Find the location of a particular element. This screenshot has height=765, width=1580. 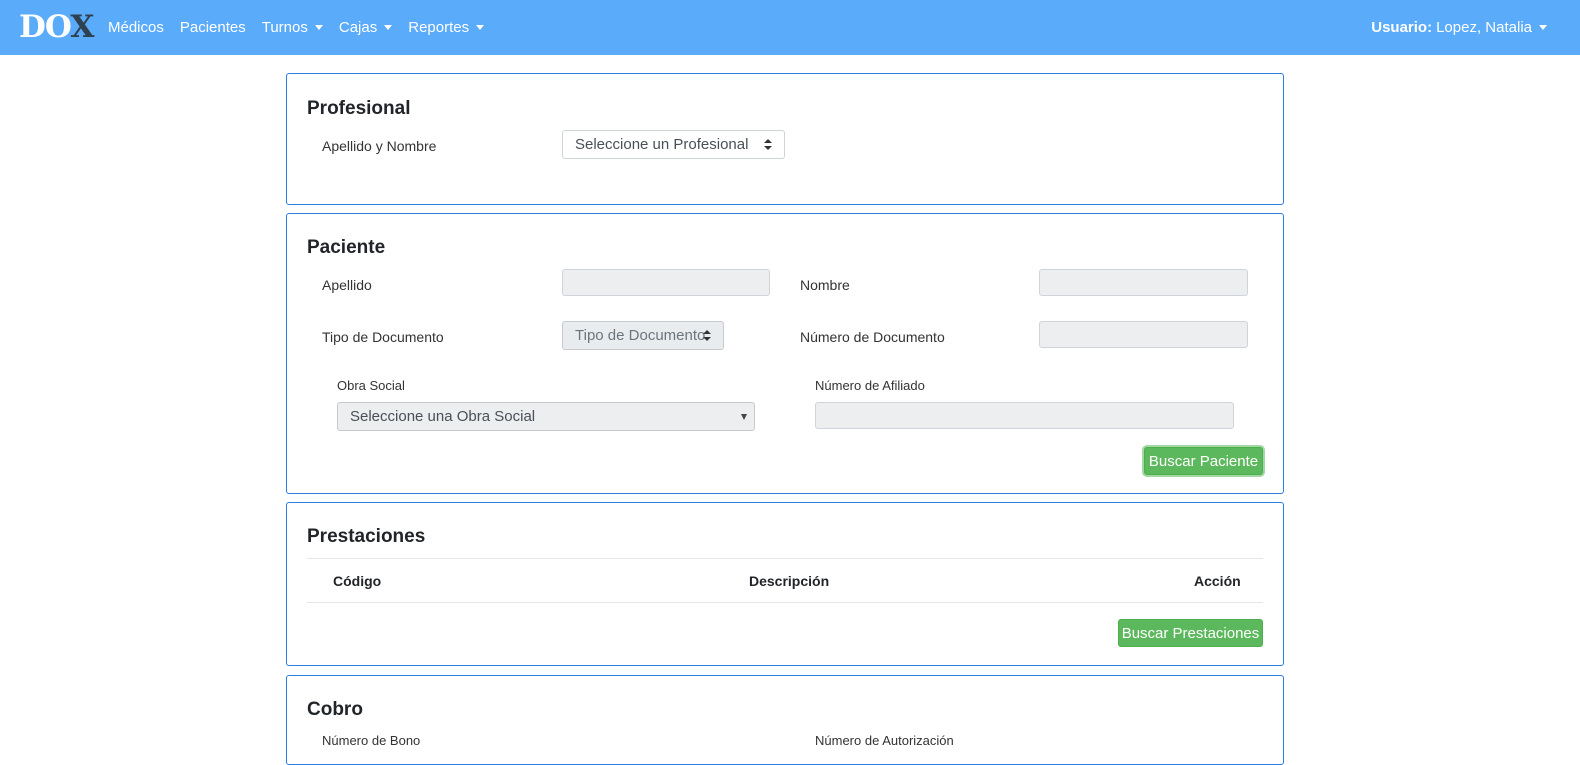

numero-documento-input is located at coordinates (1143, 334).